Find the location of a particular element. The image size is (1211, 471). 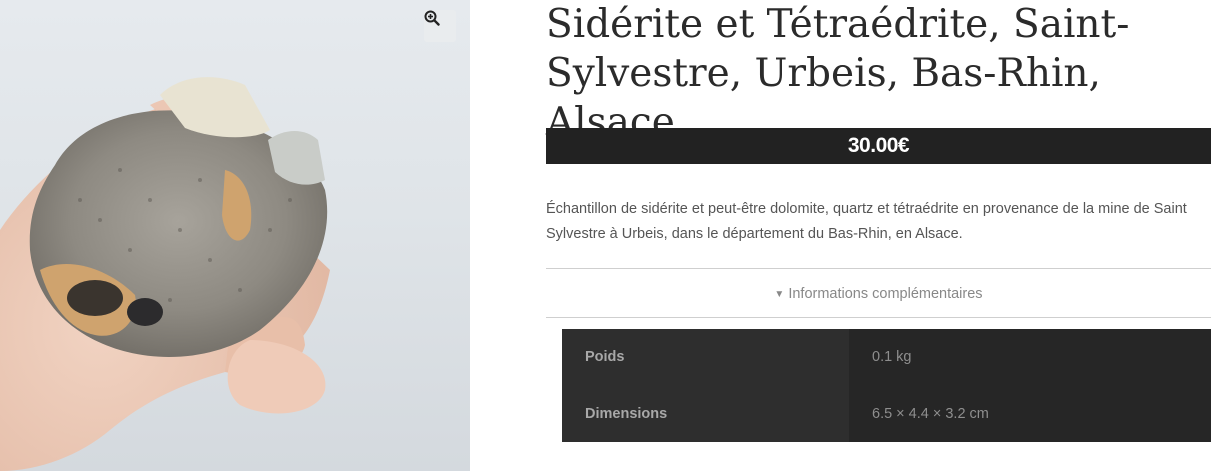

price-bar: 30.00€ is located at coordinates (878, 146).